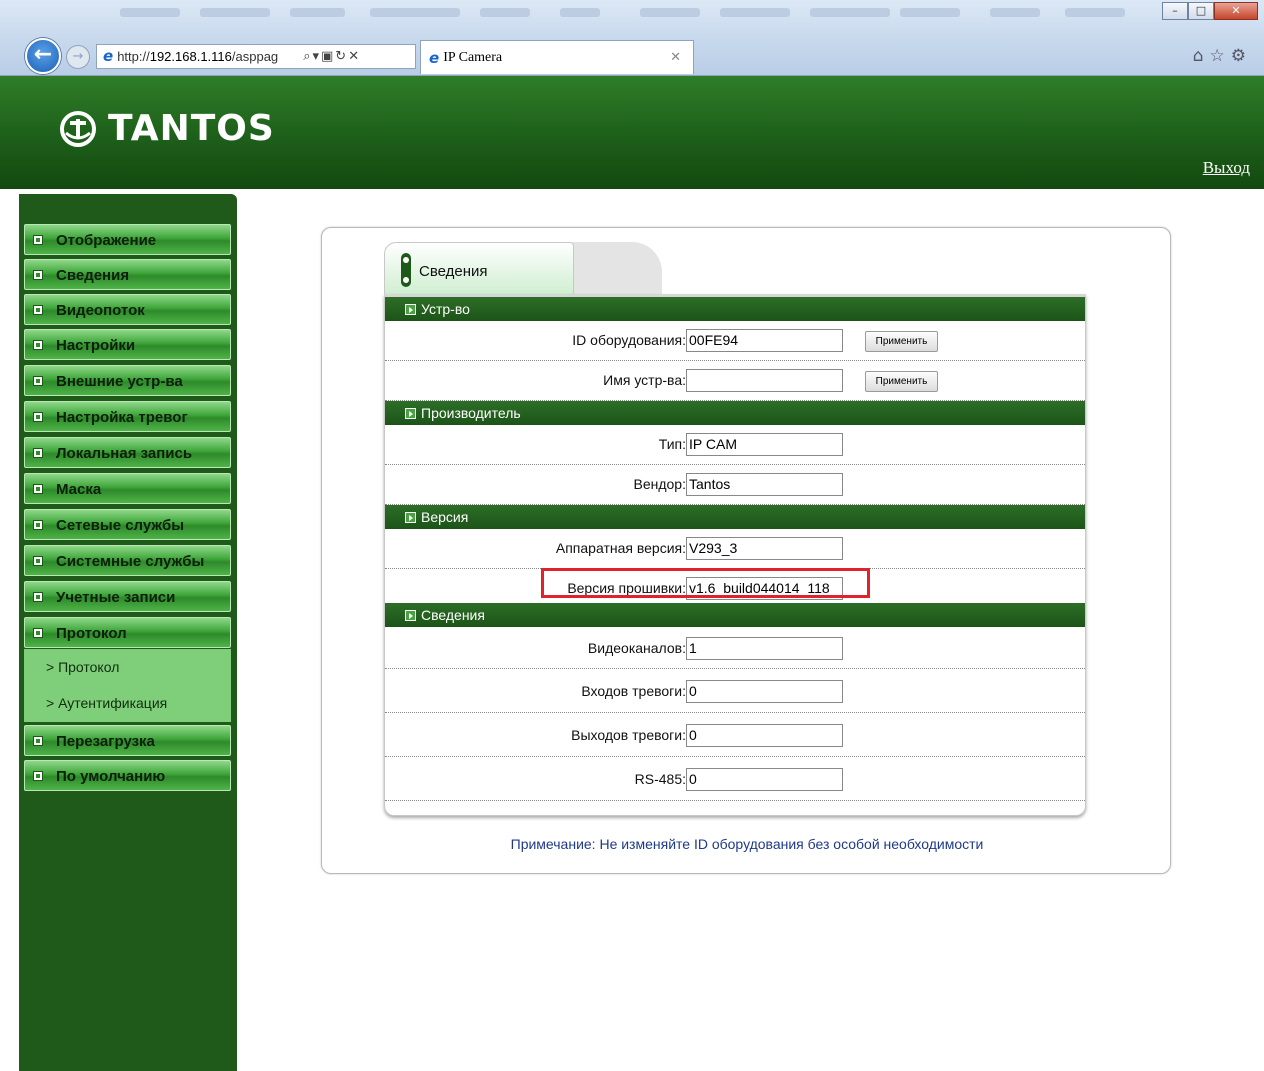 The width and height of the screenshot is (1264, 1071). I want to click on sidebar-item-label: Настройки, so click(96, 345).